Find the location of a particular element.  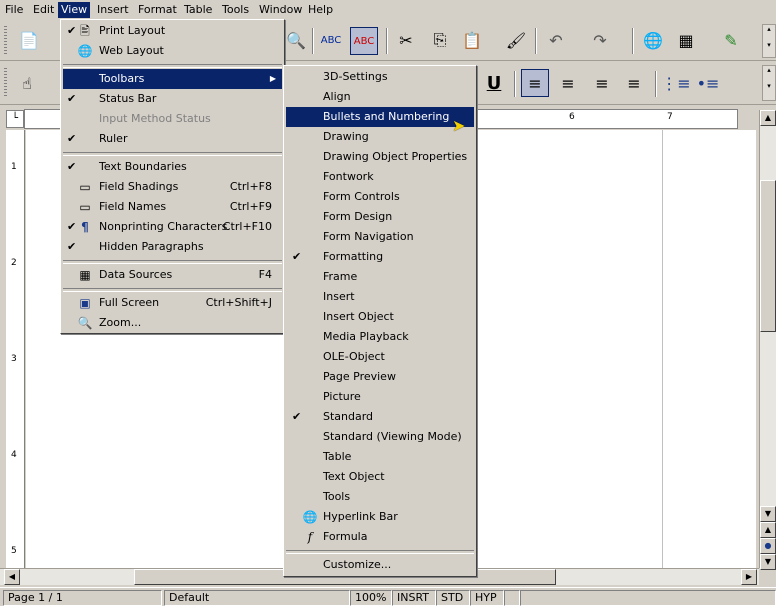

underline-icon: U is located at coordinates (494, 83).